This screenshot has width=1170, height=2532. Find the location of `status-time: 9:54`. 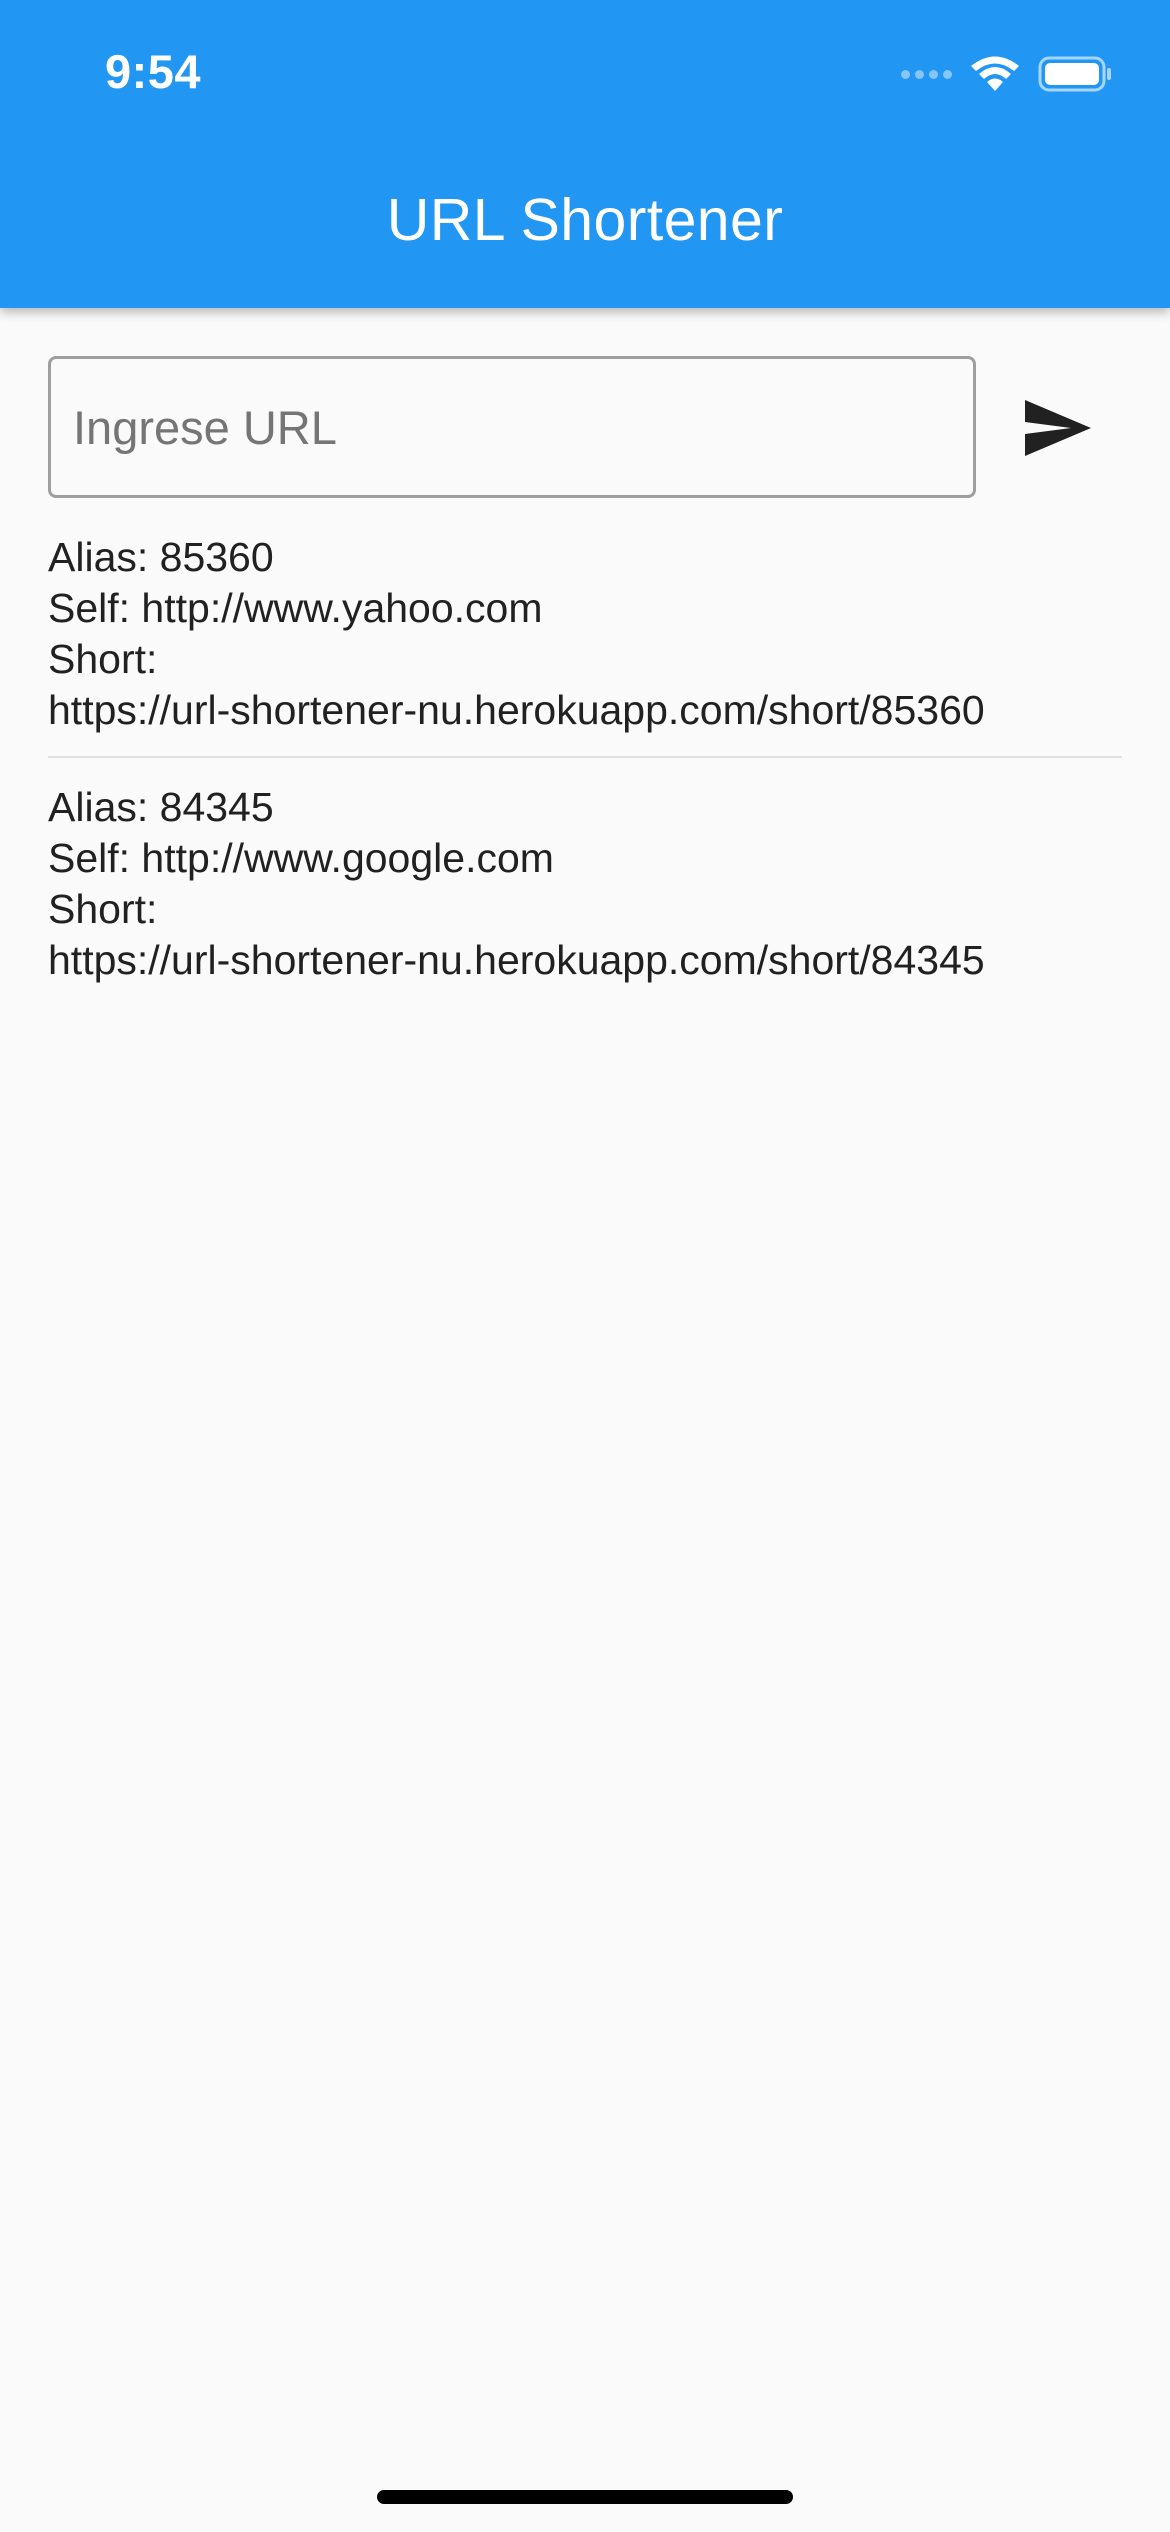

status-time: 9:54 is located at coordinates (153, 71).